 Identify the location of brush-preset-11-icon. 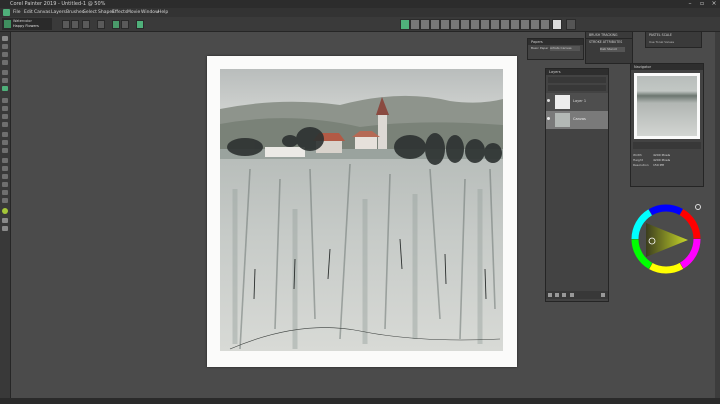
(515, 24).